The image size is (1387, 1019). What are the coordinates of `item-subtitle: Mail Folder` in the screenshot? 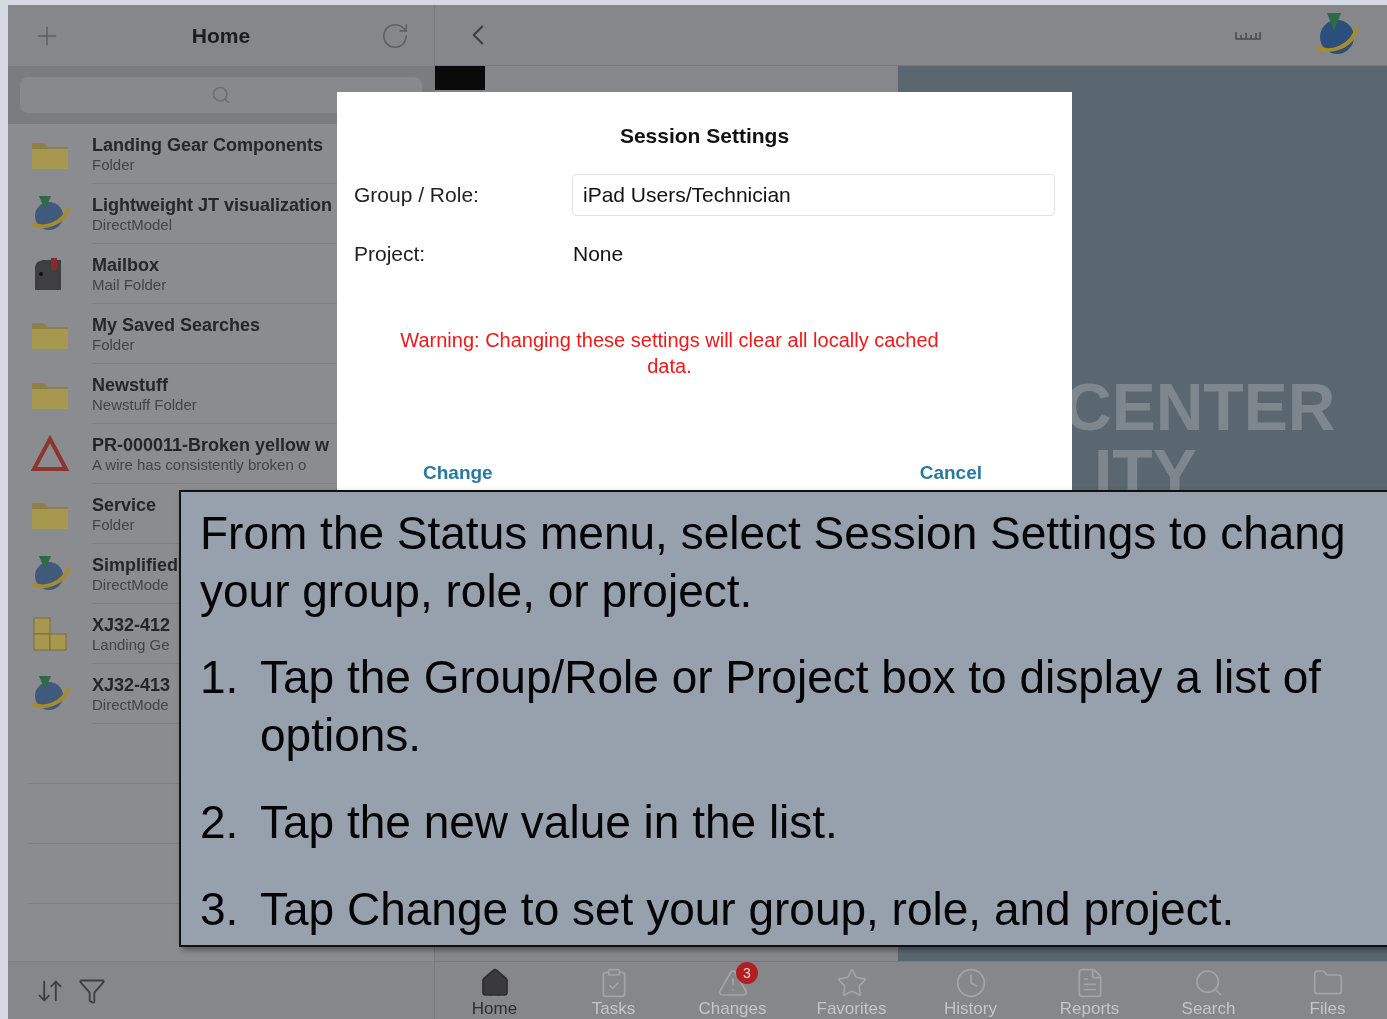 It's located at (129, 284).